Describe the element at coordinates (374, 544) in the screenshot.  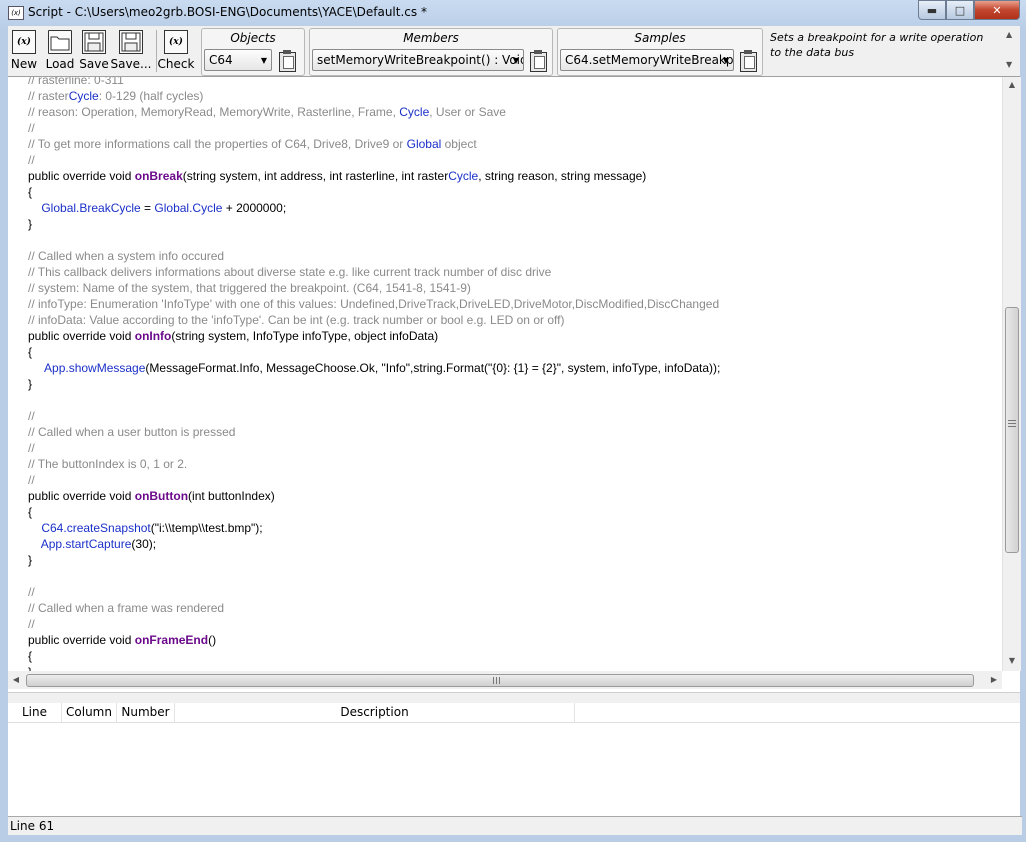
I see `code-line: App.startCapture(30);` at that location.